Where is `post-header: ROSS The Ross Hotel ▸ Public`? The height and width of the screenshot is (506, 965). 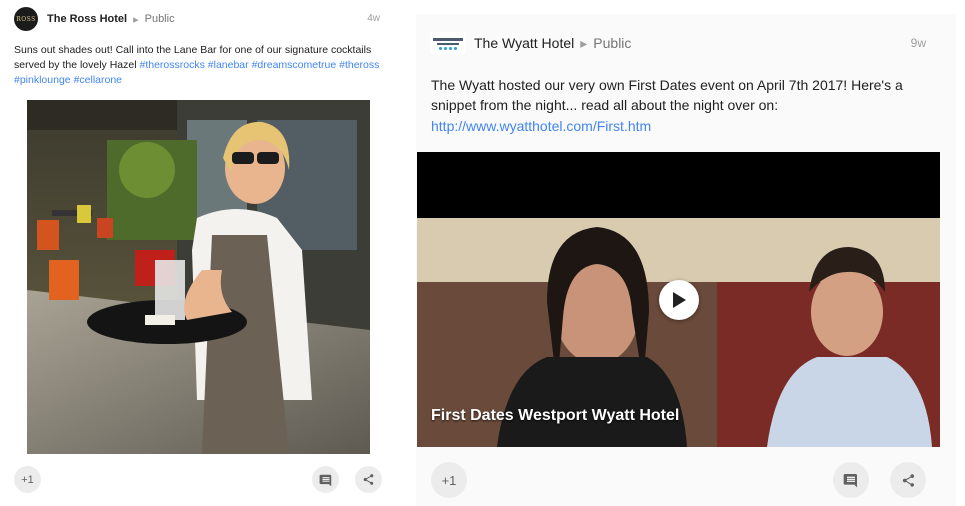 post-header: ROSS The Ross Hotel ▸ Public is located at coordinates (94, 19).